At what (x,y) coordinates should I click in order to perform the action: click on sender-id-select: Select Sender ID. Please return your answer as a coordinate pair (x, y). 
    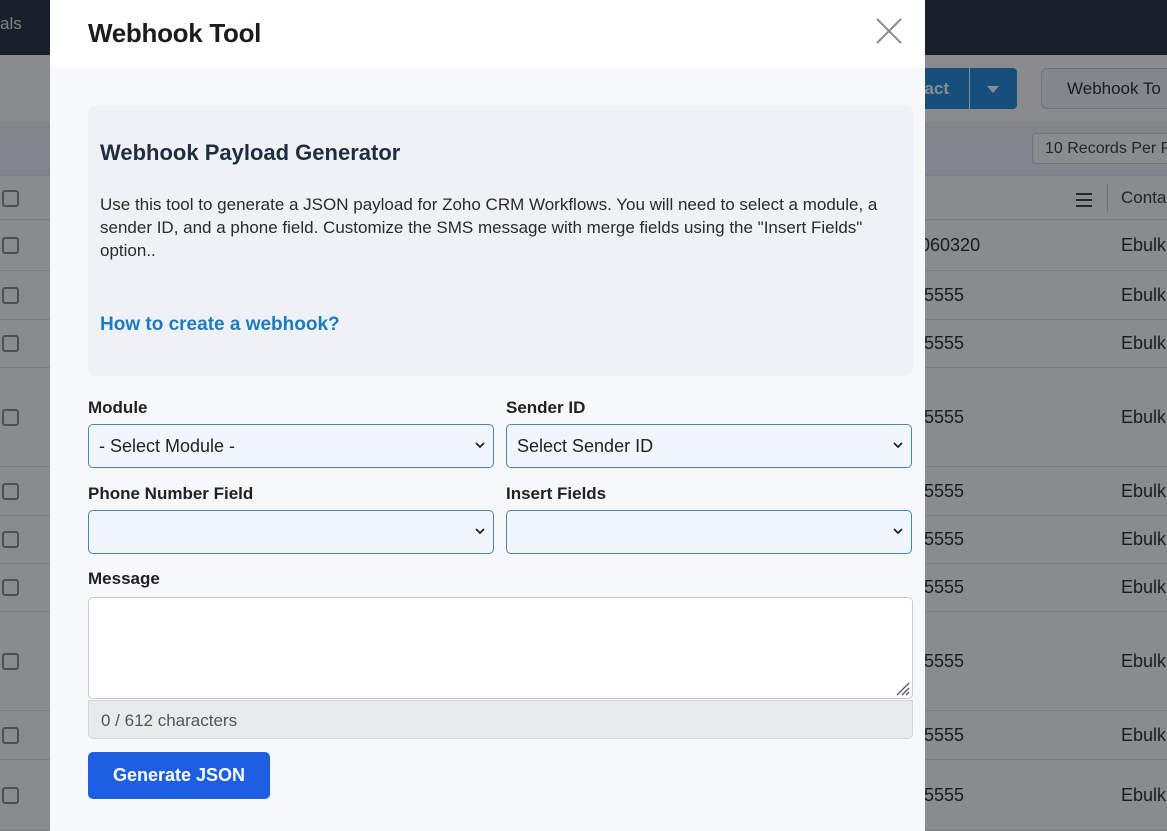
    Looking at the image, I should click on (709, 446).